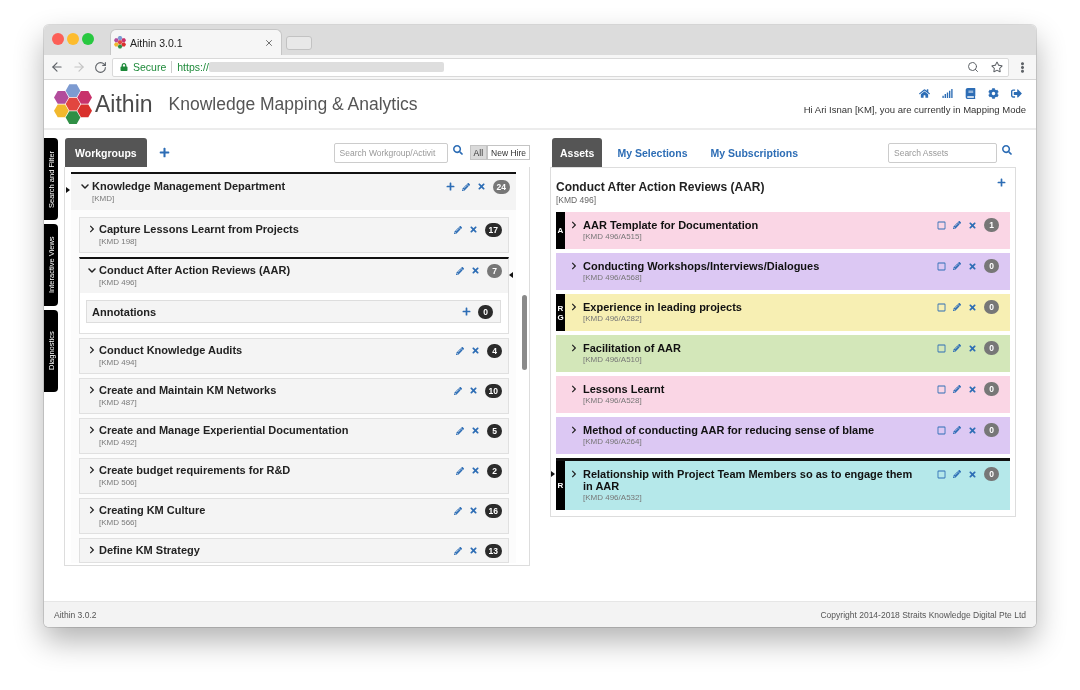 This screenshot has width=1080, height=690. I want to click on activity-code: [KMD 496], so click(118, 282).